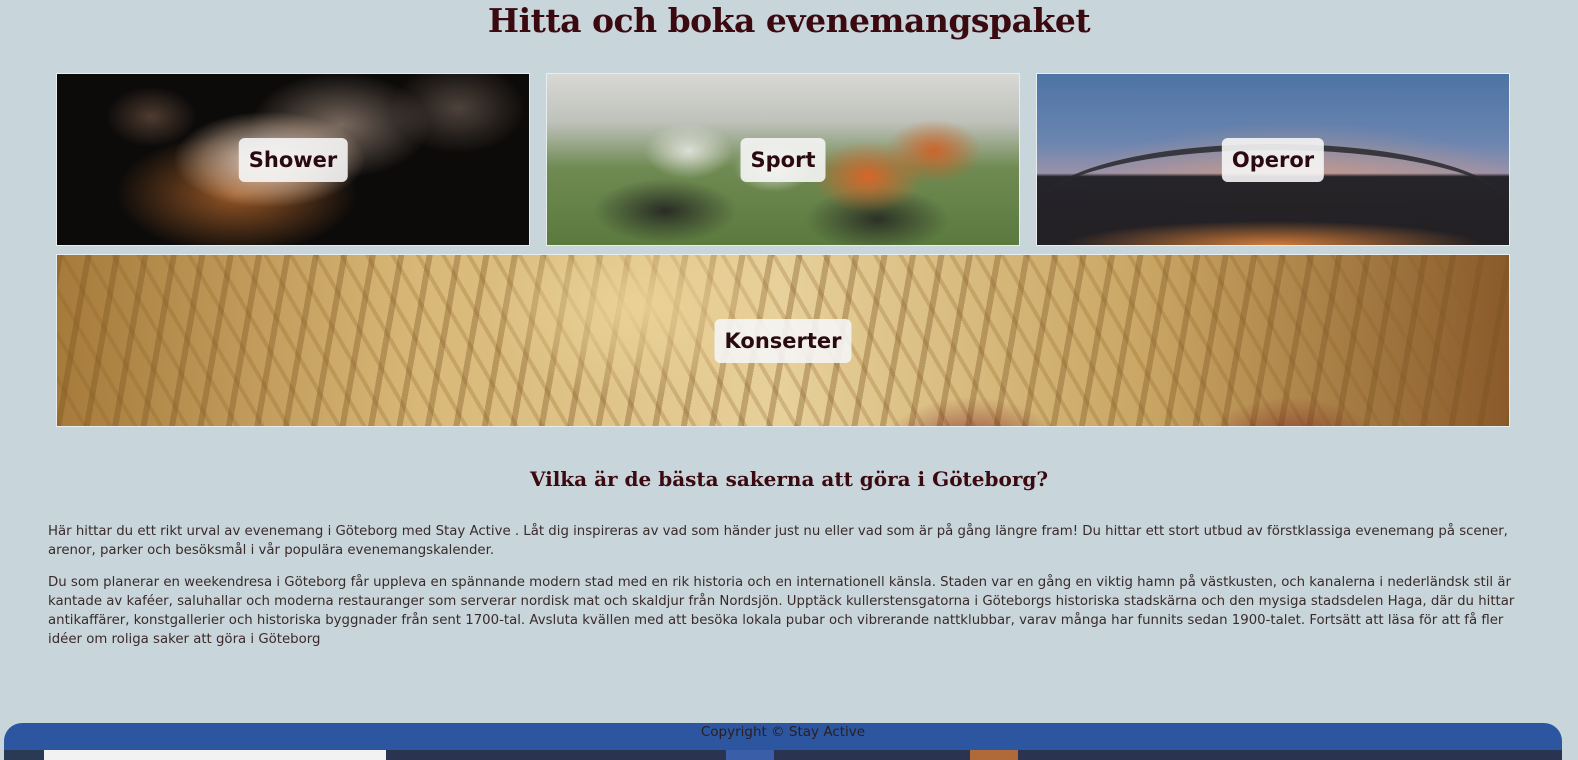 The width and height of the screenshot is (1578, 760). Describe the element at coordinates (24, 755) in the screenshot. I see `footer-strip-dark` at that location.